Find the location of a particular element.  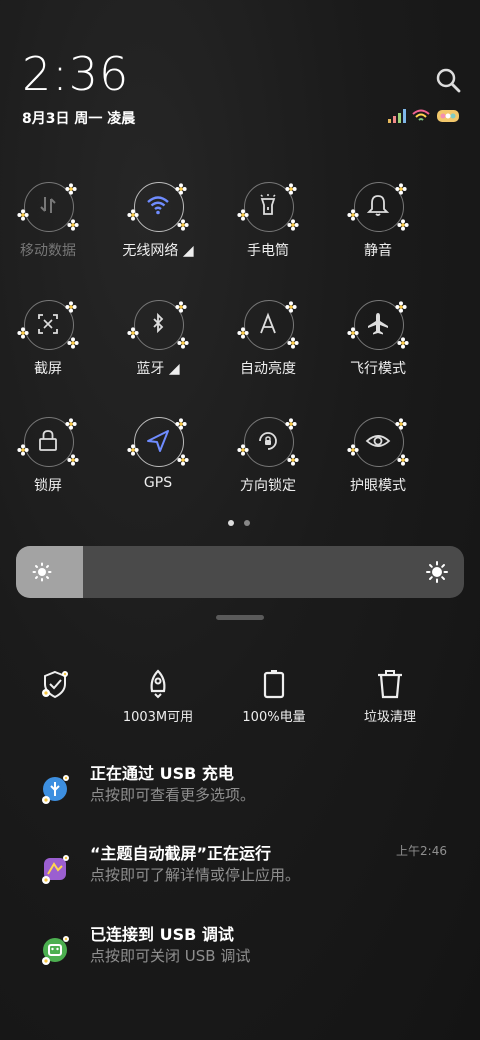

eye-icon is located at coordinates (378, 441).